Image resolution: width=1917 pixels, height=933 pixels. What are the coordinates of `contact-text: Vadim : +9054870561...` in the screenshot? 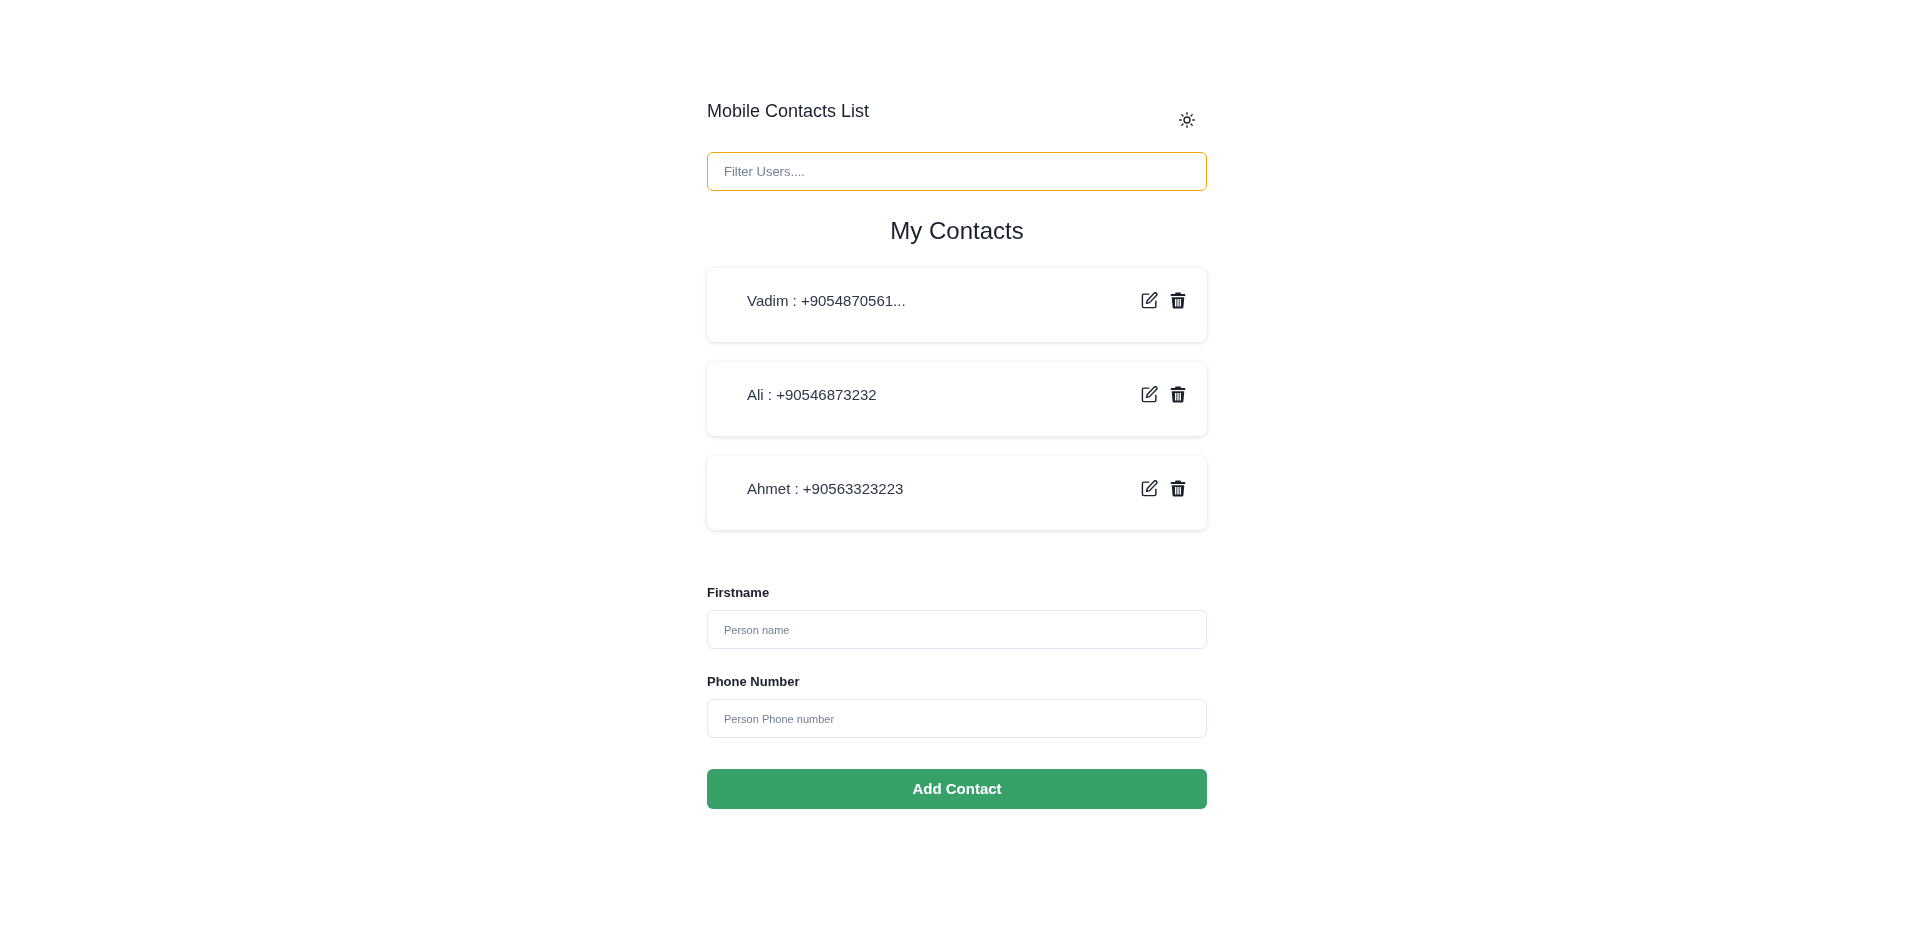 It's located at (826, 301).